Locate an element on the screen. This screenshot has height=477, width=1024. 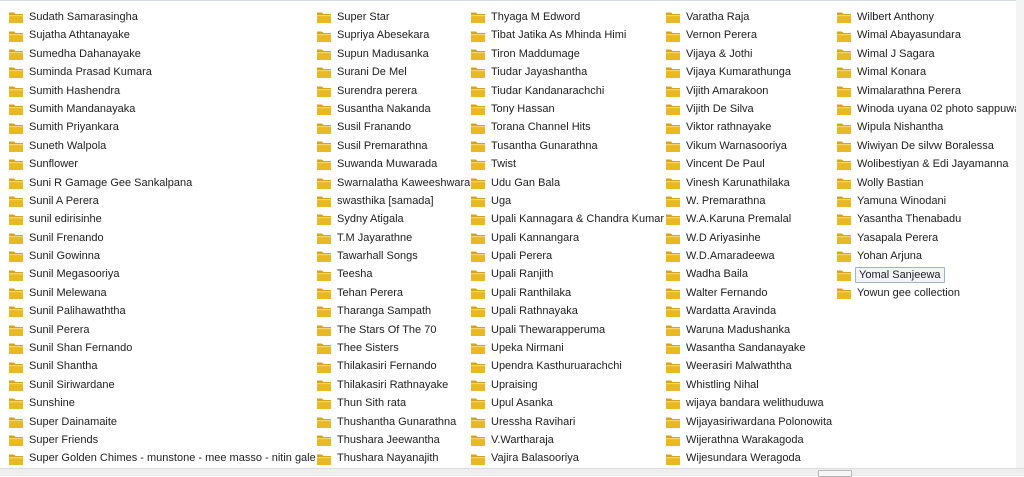
folder-item: Vijaya & Jothi is located at coordinates (749, 54).